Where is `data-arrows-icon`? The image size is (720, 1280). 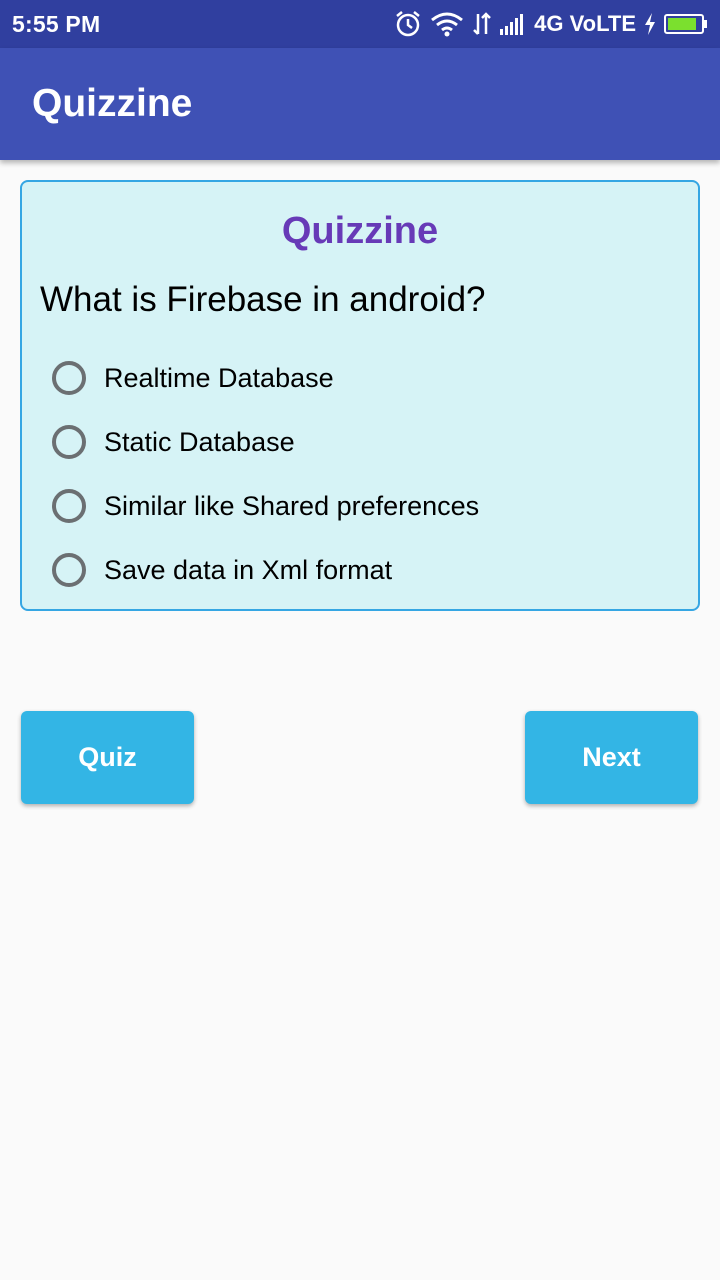 data-arrows-icon is located at coordinates (482, 24).